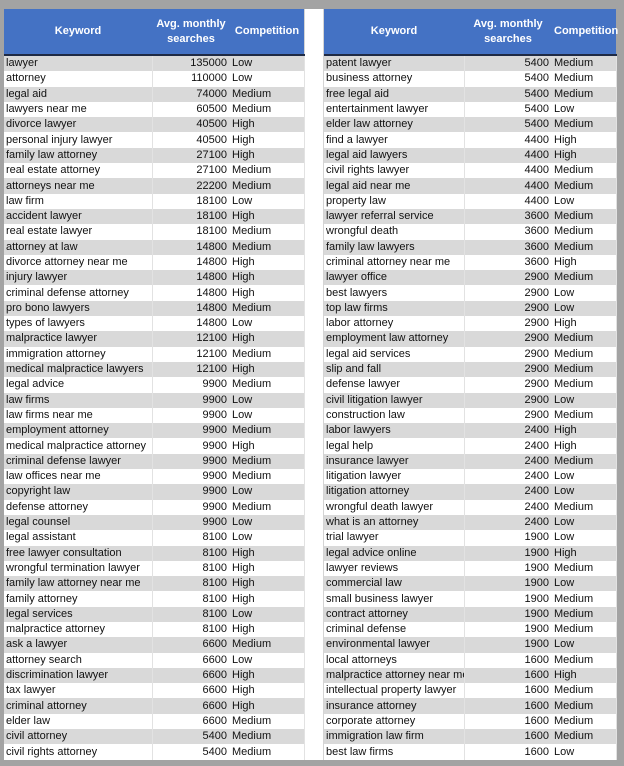 This screenshot has height=766, width=624. Describe the element at coordinates (78, 293) in the screenshot. I see `keyword-cell: criminal defense attorney` at that location.